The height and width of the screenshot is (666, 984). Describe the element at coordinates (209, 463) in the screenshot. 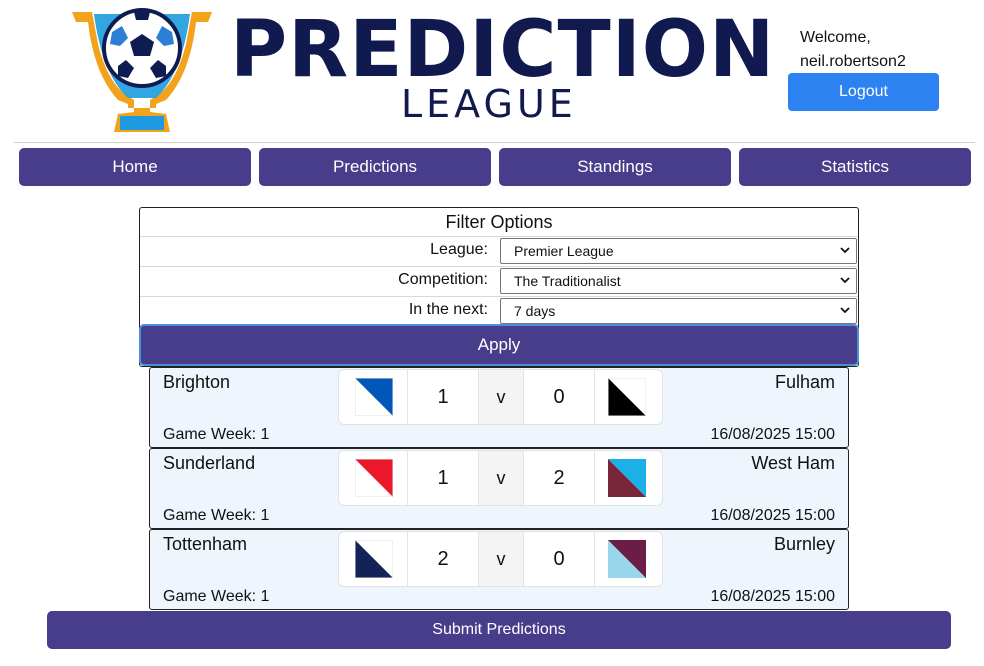

I see `home-team-name: Sunderland` at that location.